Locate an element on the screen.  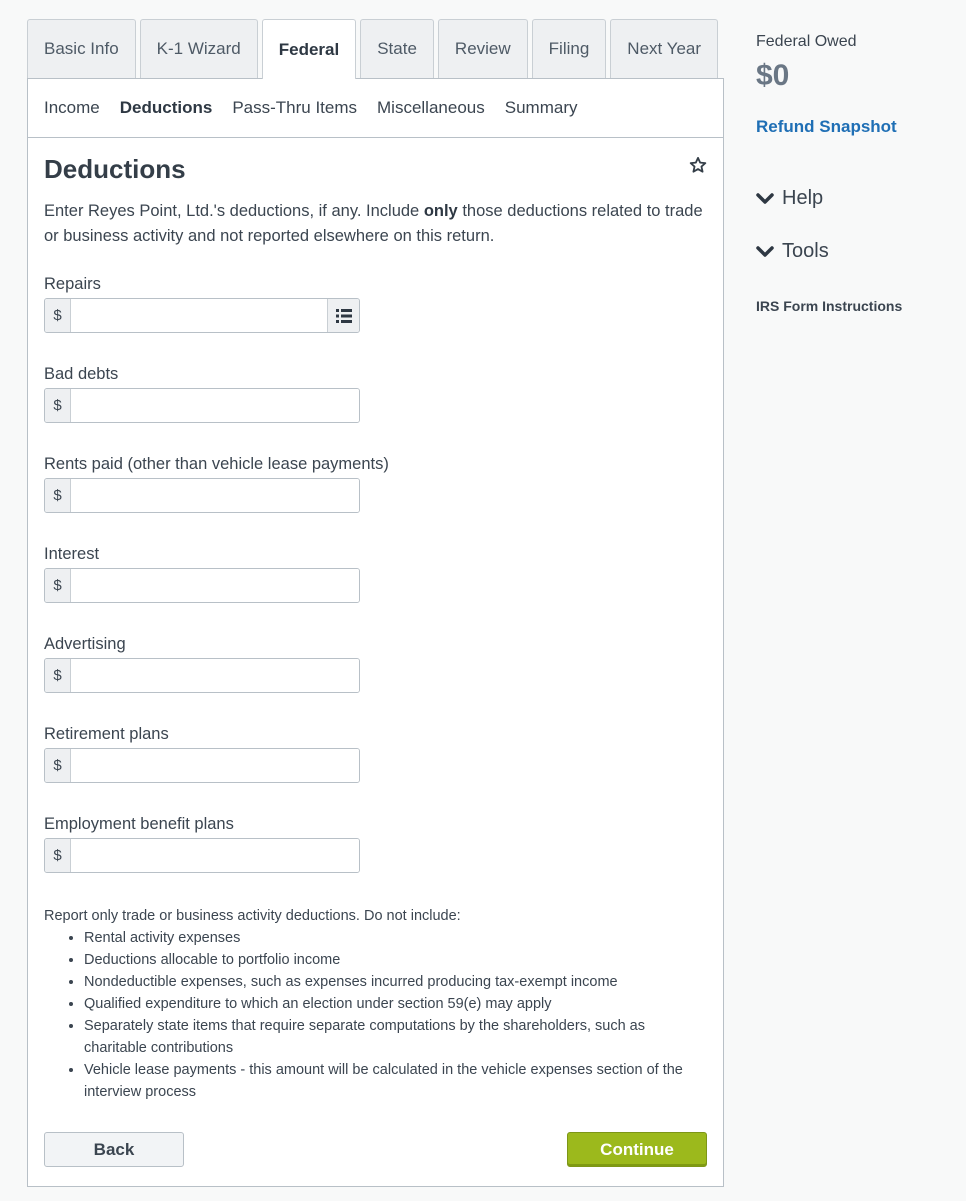
employment-benefit-plans-input-group: $ is located at coordinates (202, 855).